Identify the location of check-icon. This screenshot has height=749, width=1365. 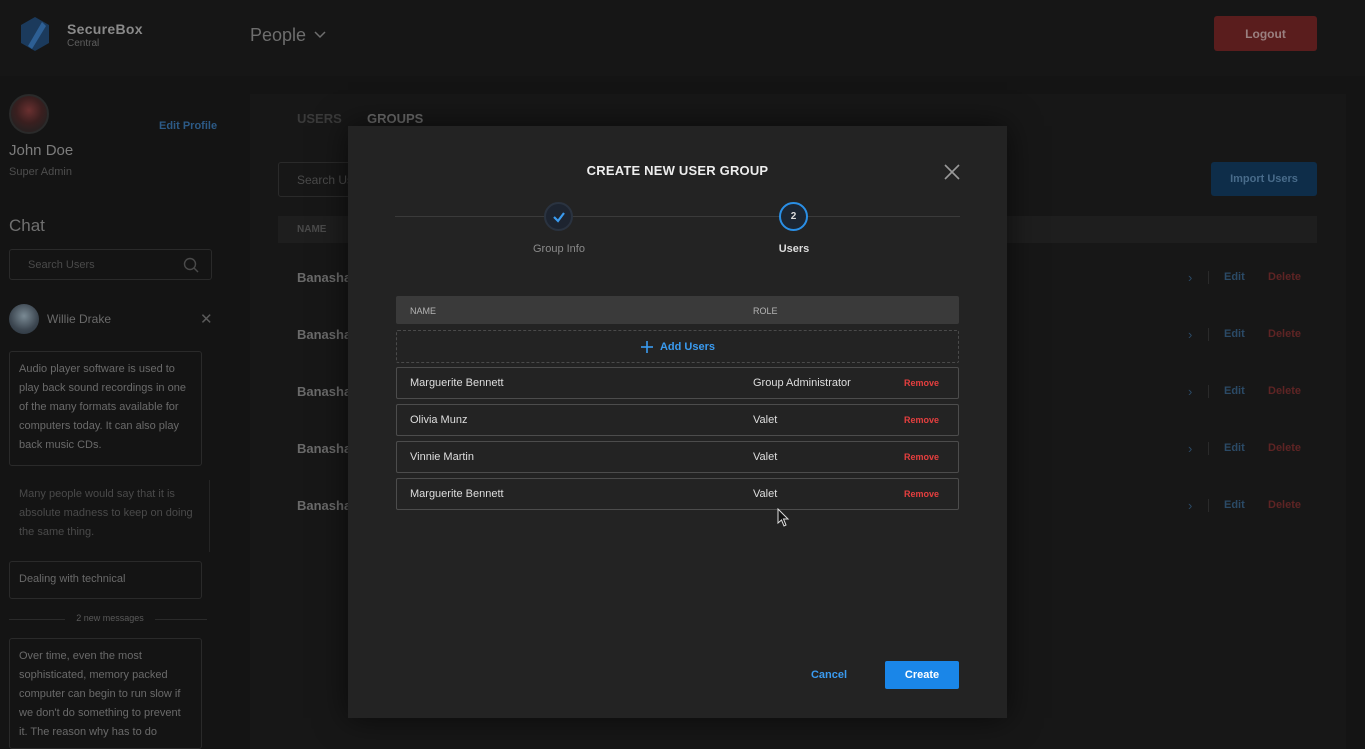
(558, 217).